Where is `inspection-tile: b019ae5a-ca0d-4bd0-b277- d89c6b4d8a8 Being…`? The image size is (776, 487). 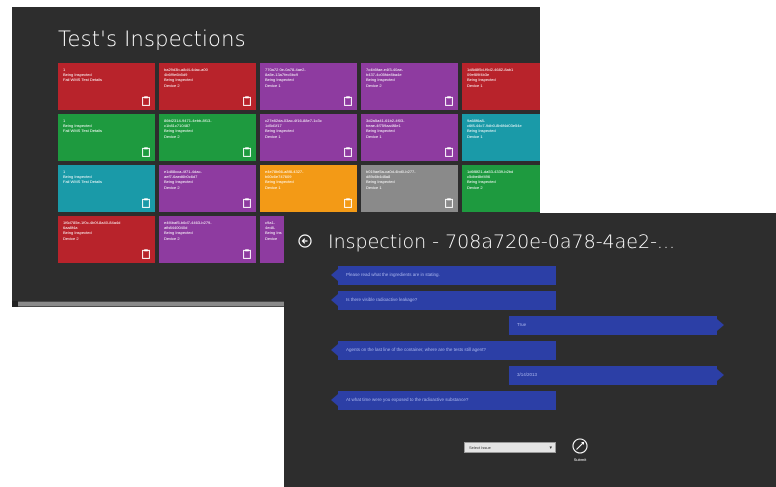 inspection-tile: b019ae5a-ca0d-4bd0-b277- d89c6b4d8a8 Being… is located at coordinates (409, 188).